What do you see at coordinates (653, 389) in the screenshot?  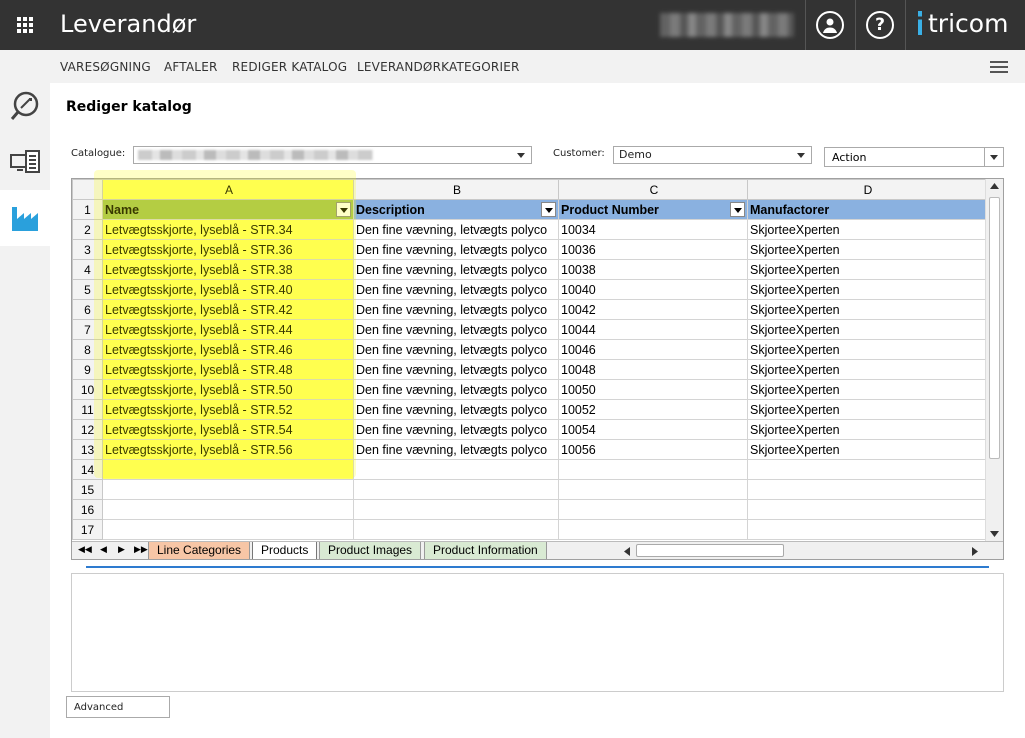 I see `table-cell: 10050` at bounding box center [653, 389].